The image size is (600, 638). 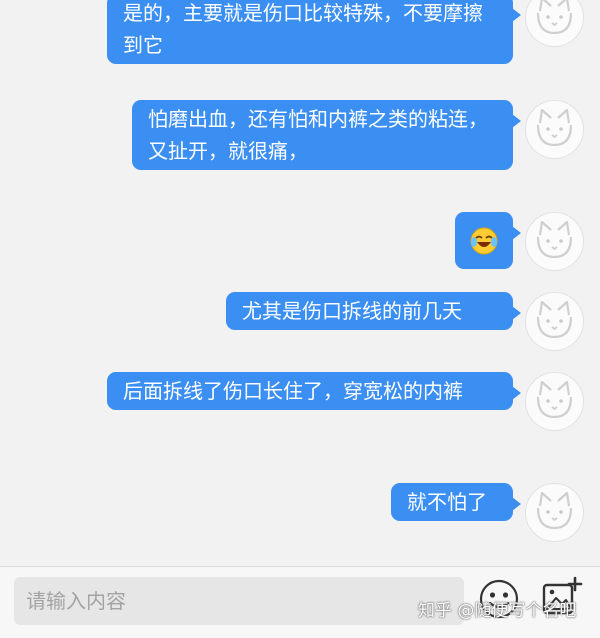 What do you see at coordinates (497, 611) in the screenshot?
I see `watermark: 知乎 @随便写个名吧` at bounding box center [497, 611].